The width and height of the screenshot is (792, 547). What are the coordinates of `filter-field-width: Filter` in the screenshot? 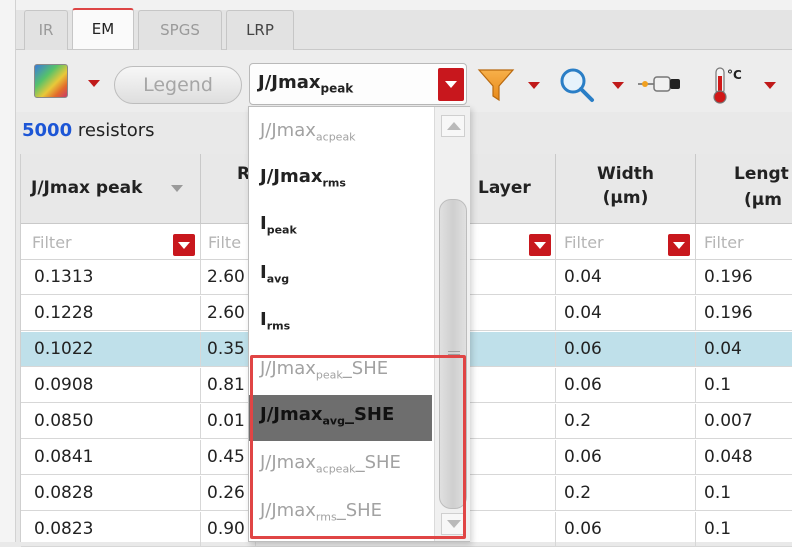 It's located at (626, 242).